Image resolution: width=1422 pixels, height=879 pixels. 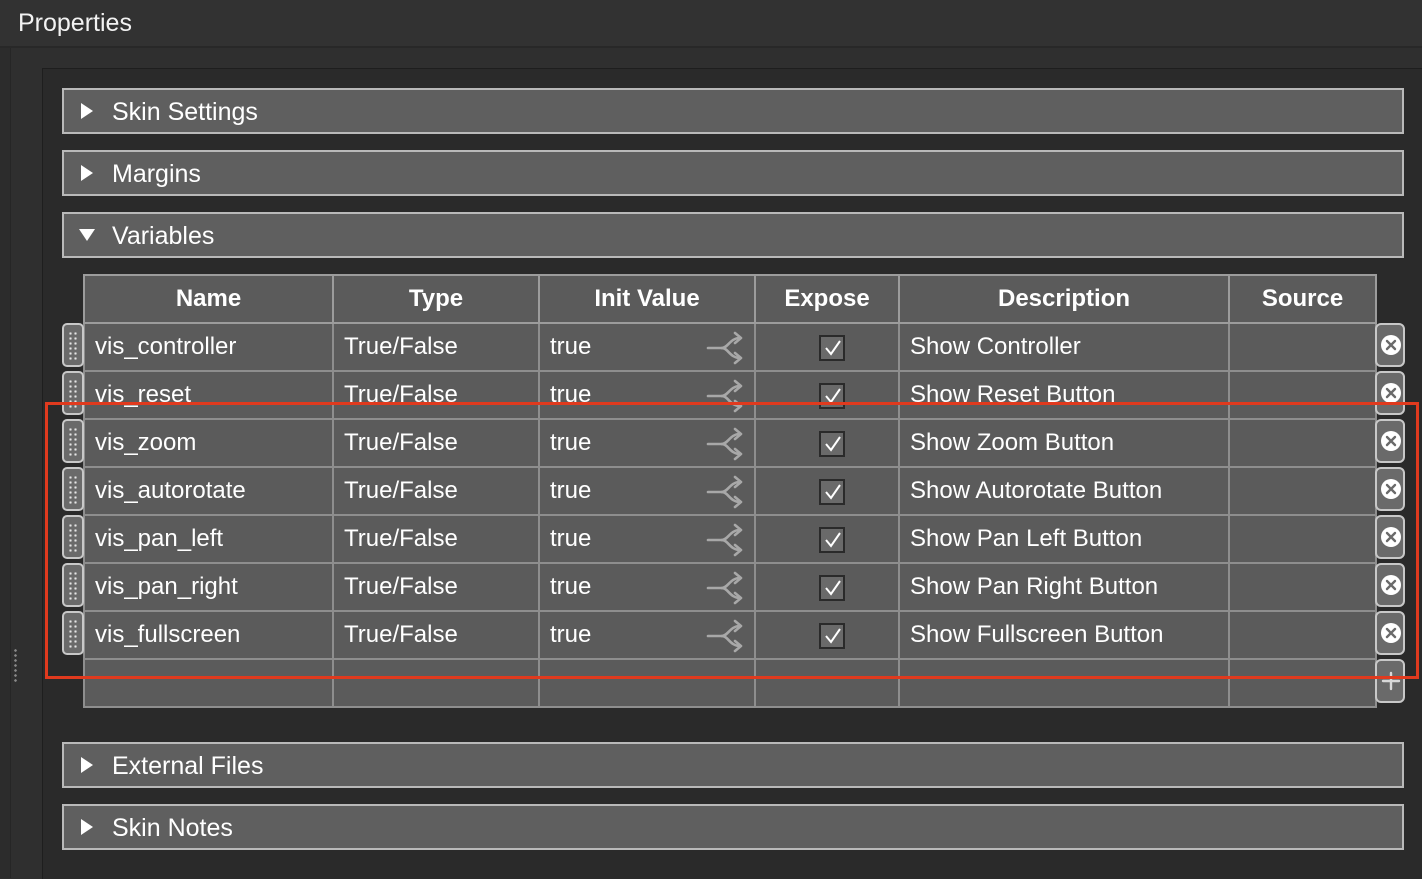 I want to click on cell-name: vis_autorotate, so click(x=208, y=491).